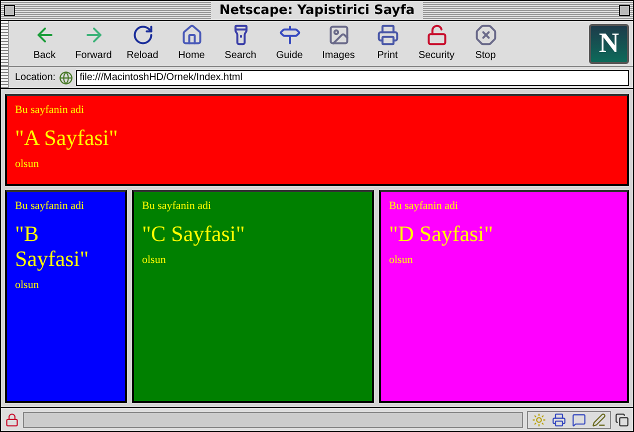 The height and width of the screenshot is (432, 634). Describe the element at coordinates (191, 35) in the screenshot. I see `home-icon` at that location.